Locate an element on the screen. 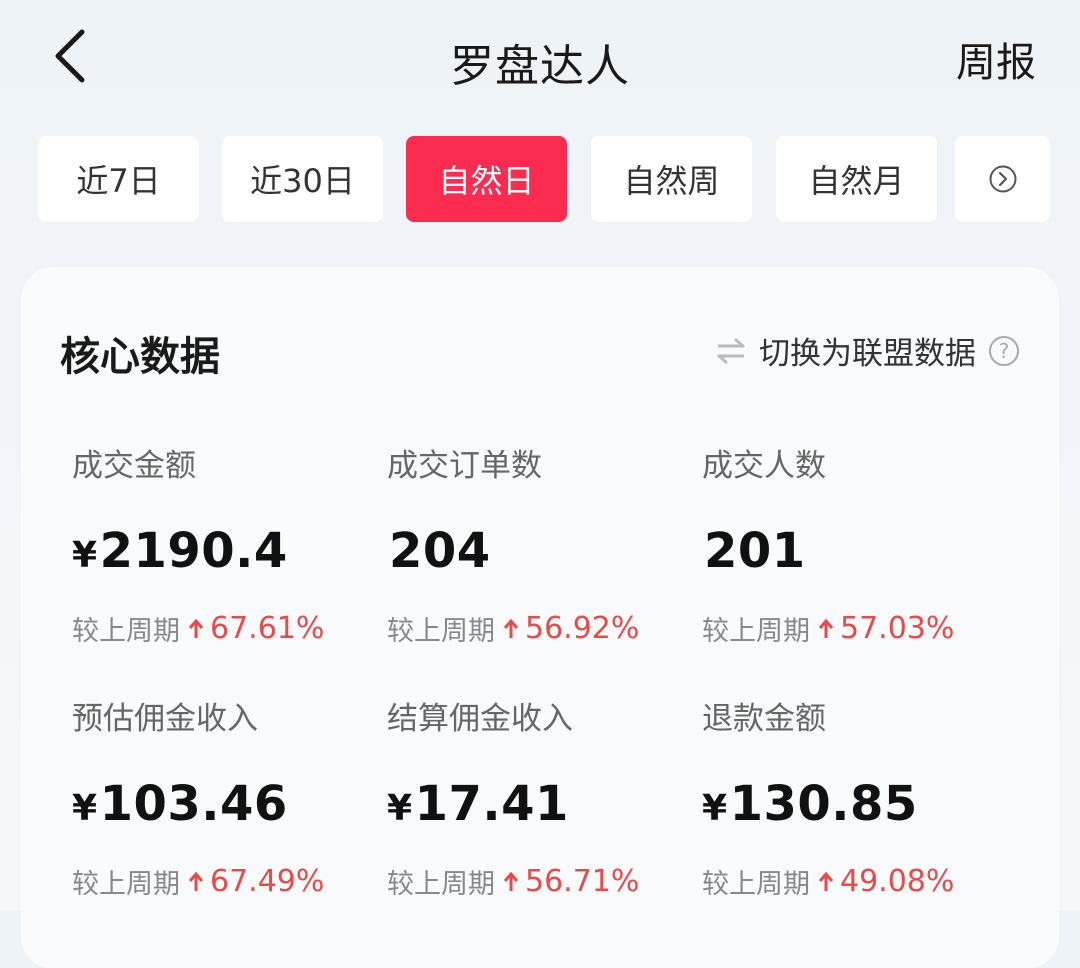 Image resolution: width=1080 pixels, height=968 pixels. metric-value: ¥17.41 is located at coordinates (537, 804).